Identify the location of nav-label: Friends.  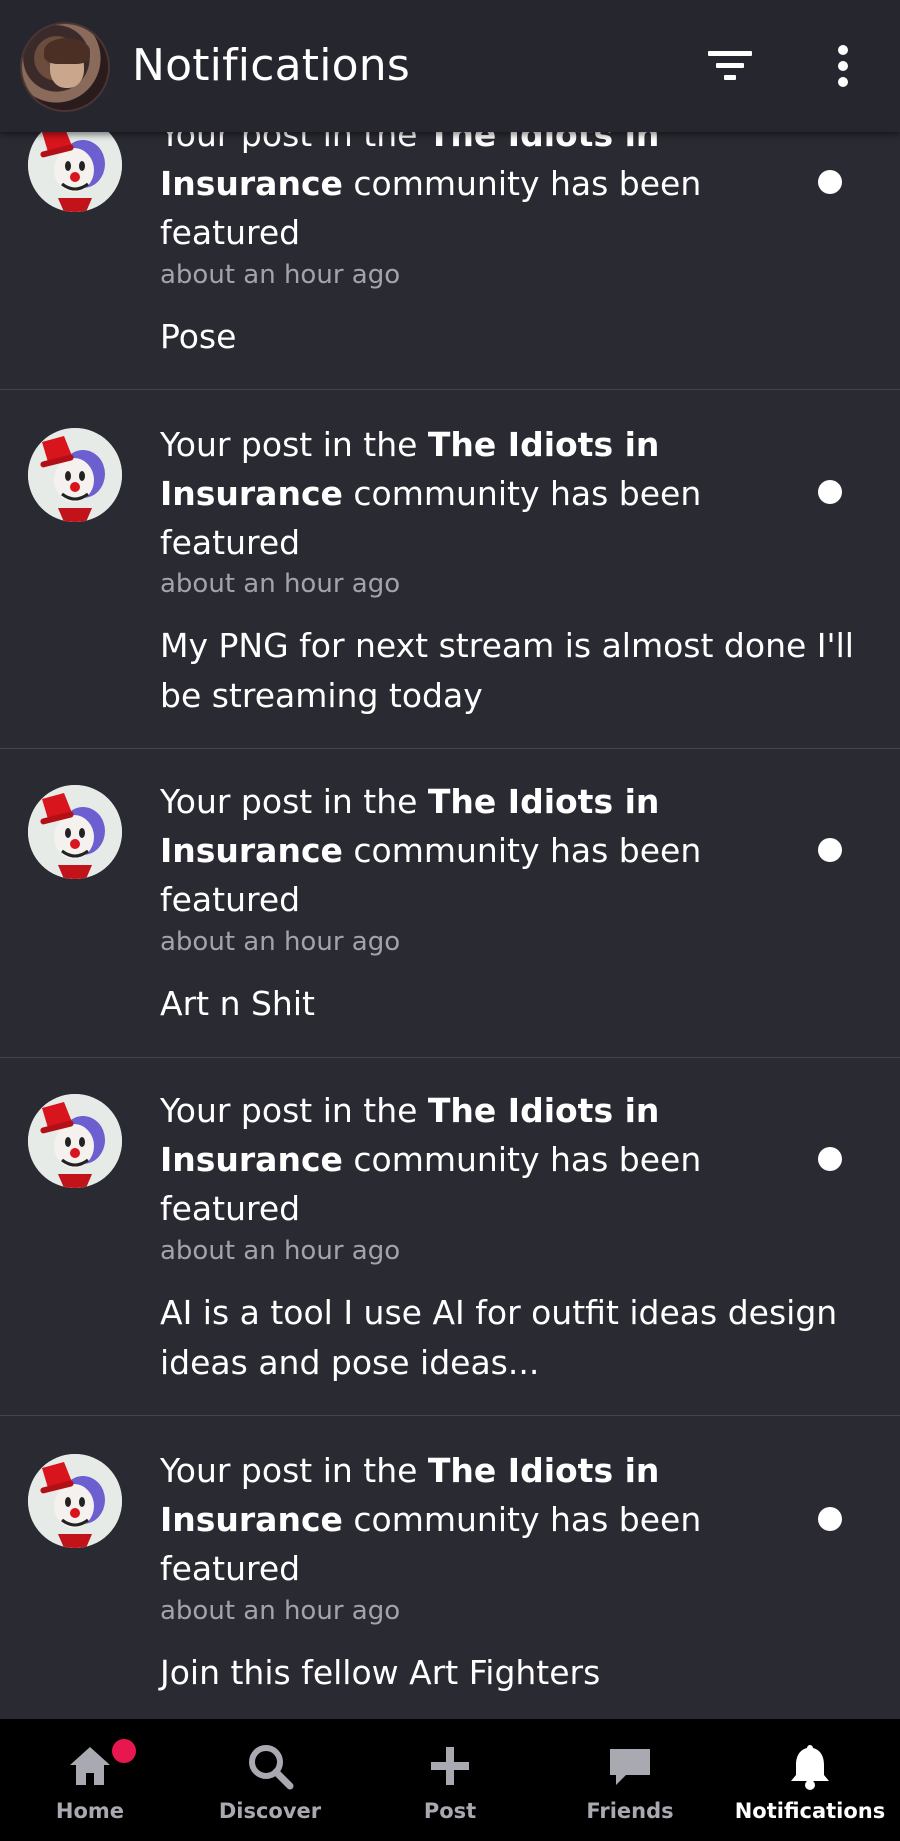
(630, 1811).